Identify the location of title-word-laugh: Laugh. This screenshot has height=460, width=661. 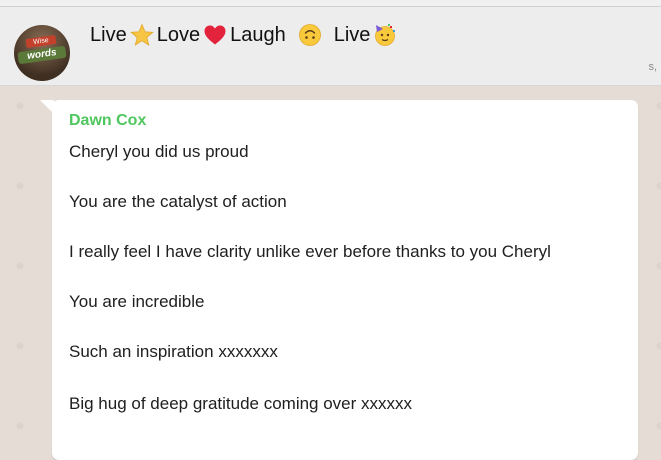
(258, 34).